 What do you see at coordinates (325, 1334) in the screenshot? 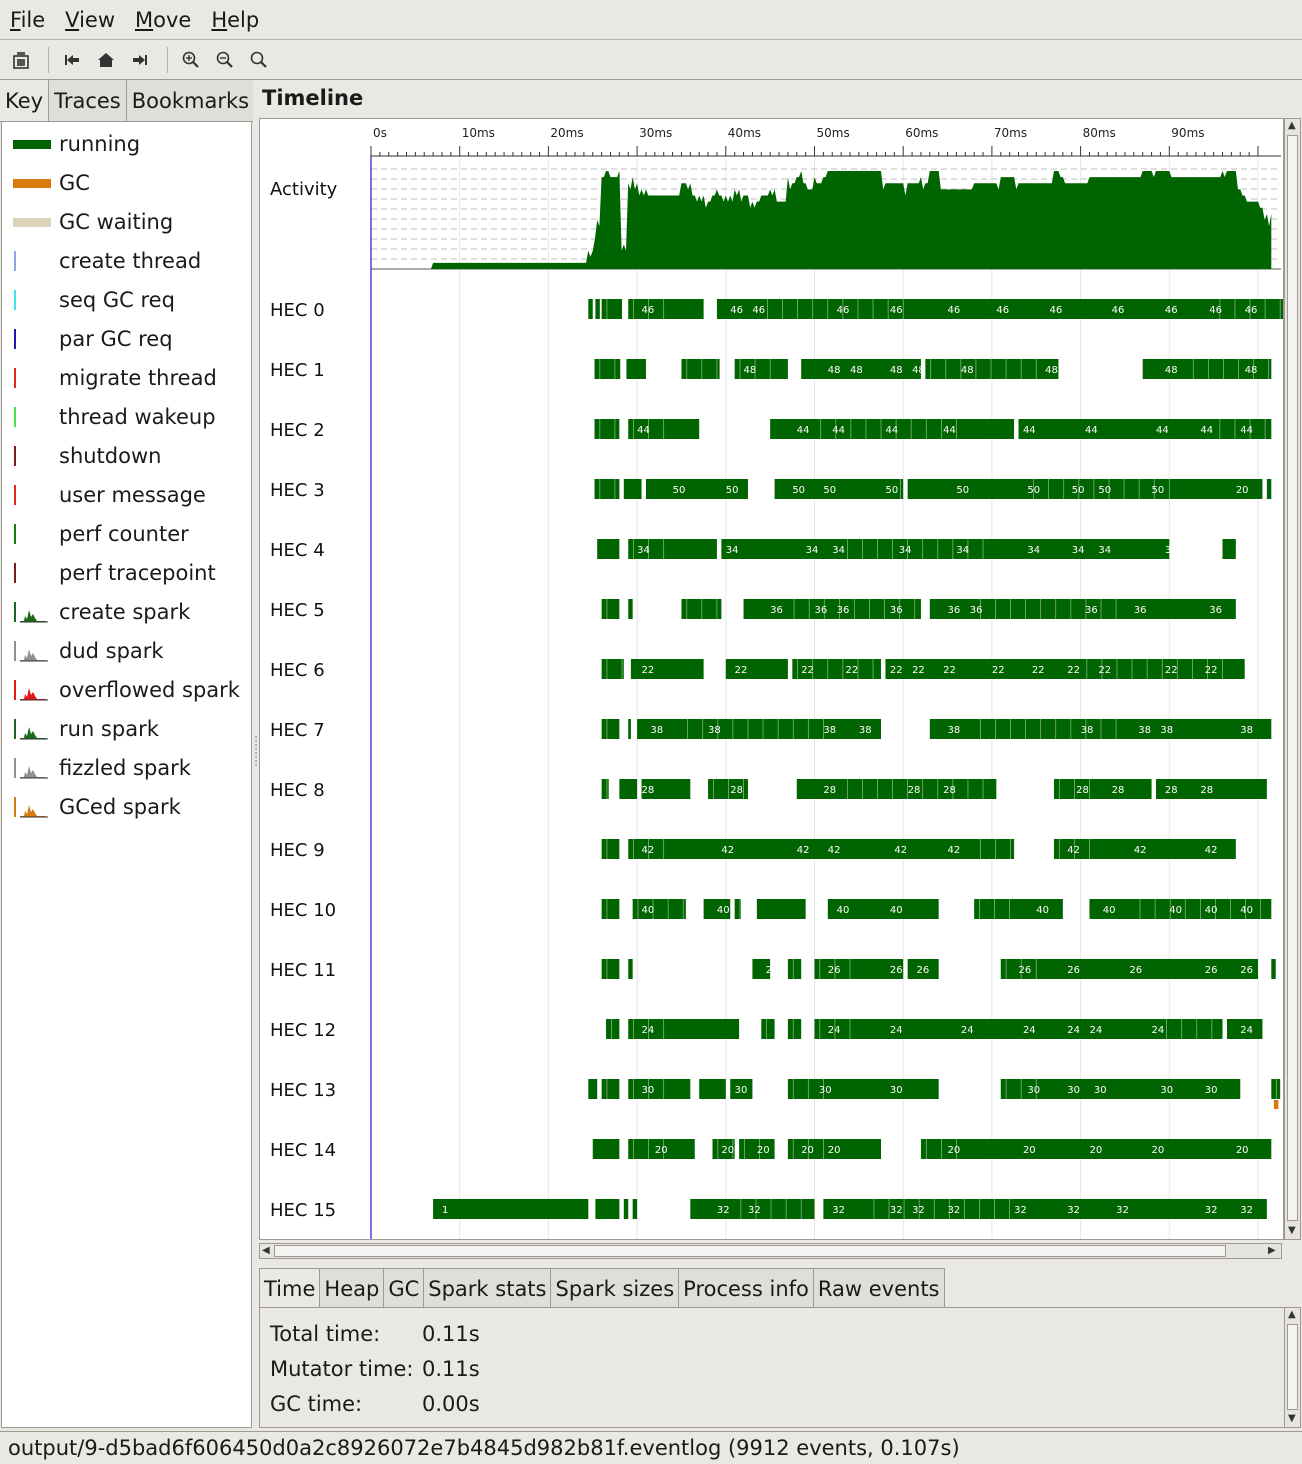
I see `stat-label: Total time:` at bounding box center [325, 1334].